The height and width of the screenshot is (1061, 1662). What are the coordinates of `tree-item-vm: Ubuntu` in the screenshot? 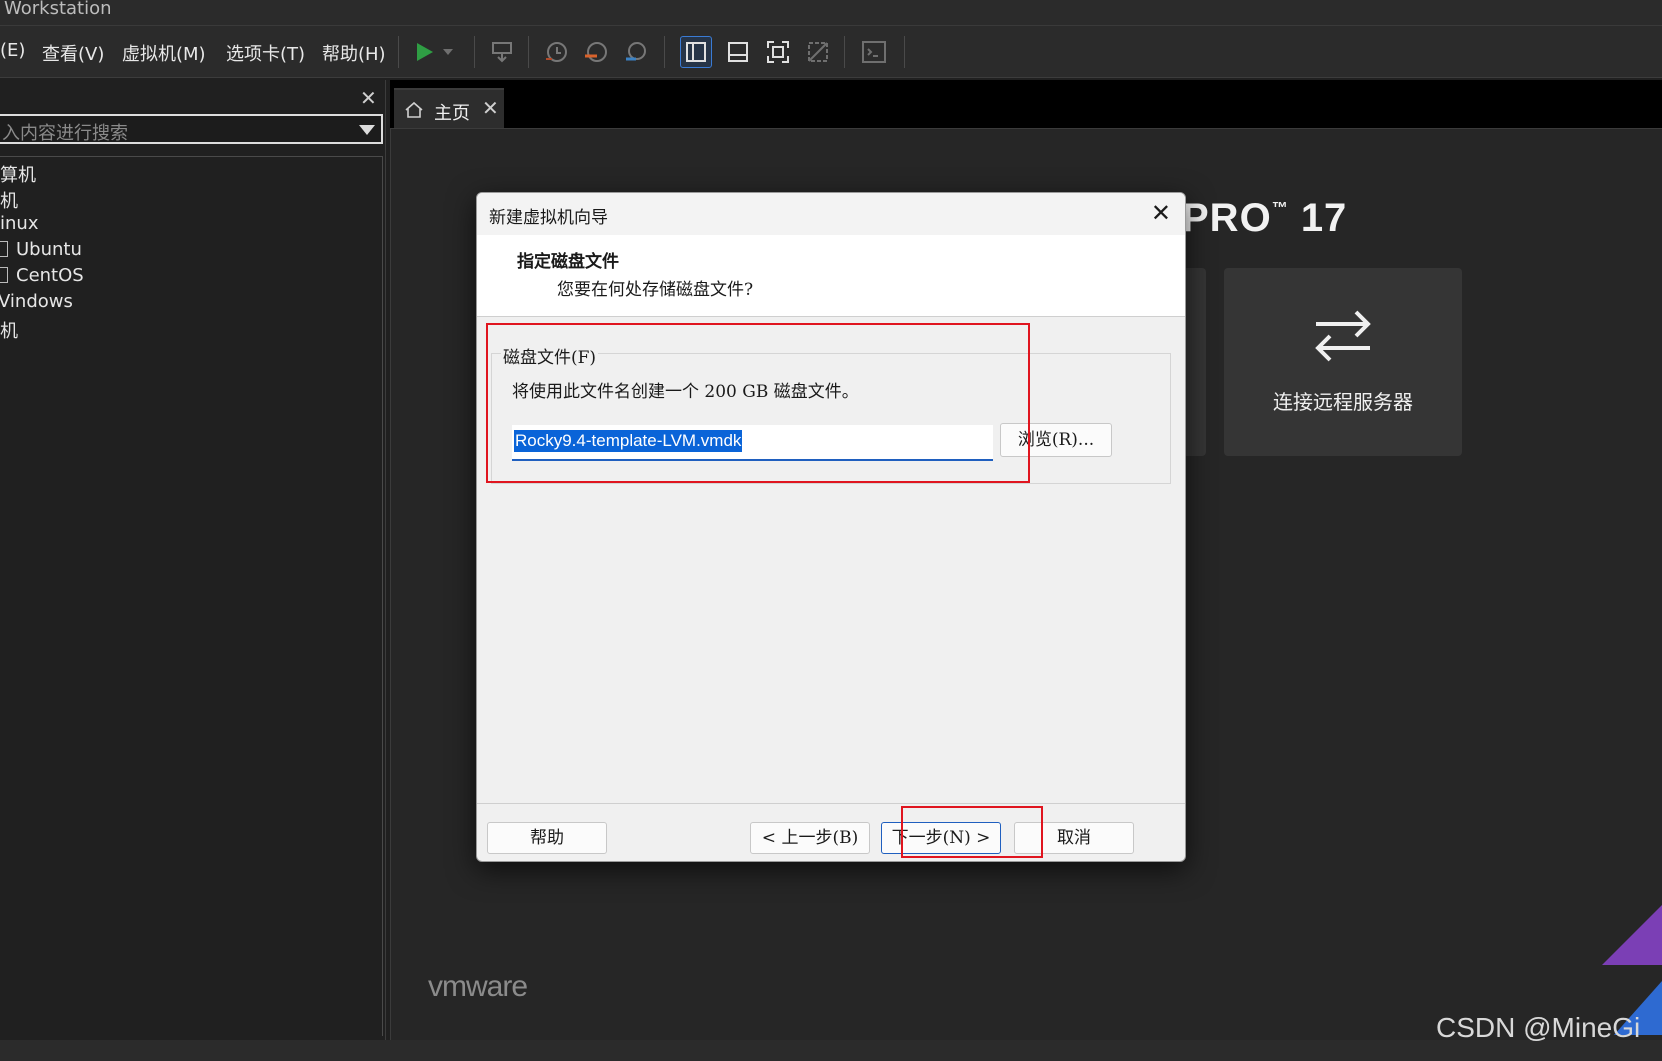 It's located at (41, 249).